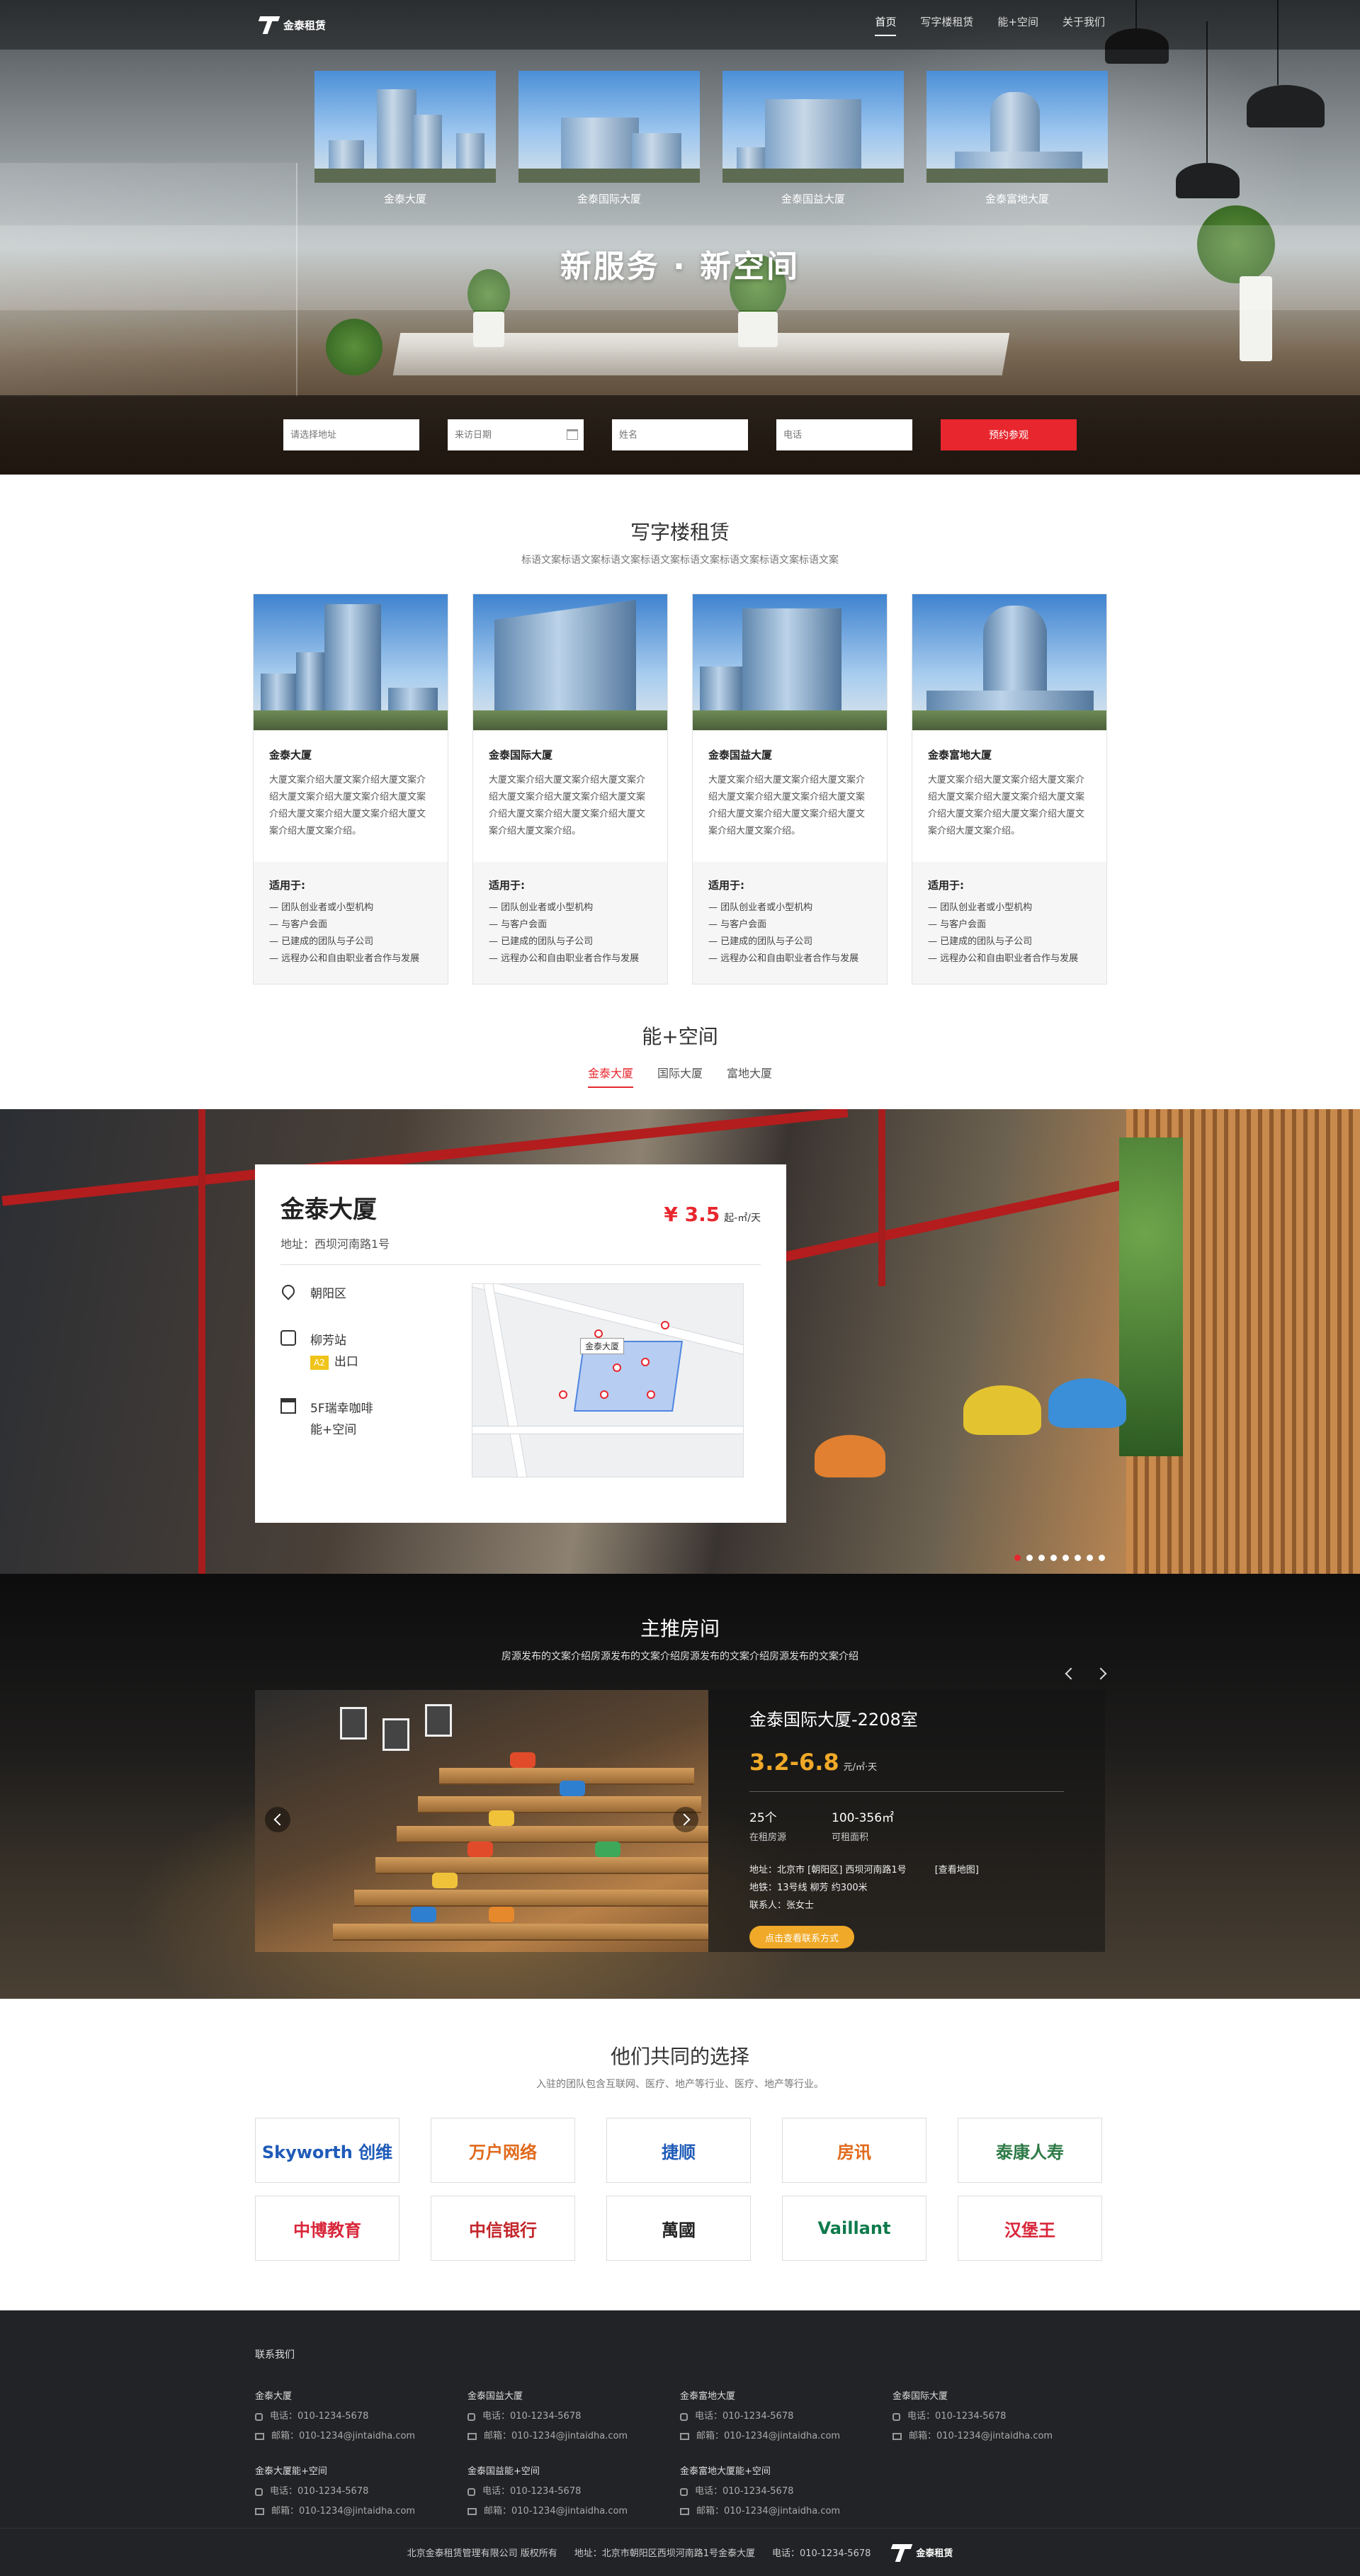 The image size is (1360, 2576). What do you see at coordinates (854, 2228) in the screenshot?
I see `partner-logo: Vaillant` at bounding box center [854, 2228].